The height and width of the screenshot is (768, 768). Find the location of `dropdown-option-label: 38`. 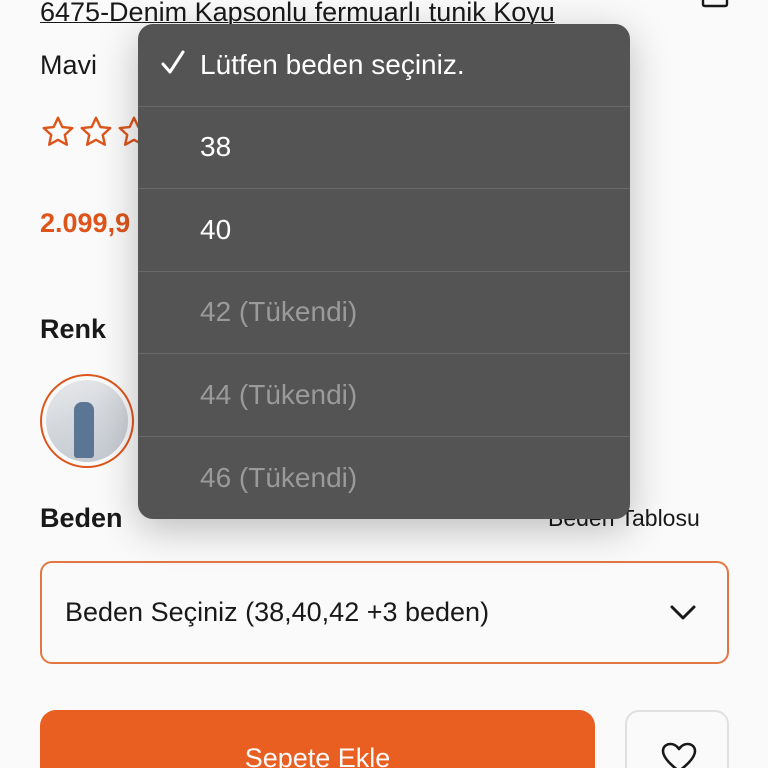

dropdown-option-label: 38 is located at coordinates (216, 147).